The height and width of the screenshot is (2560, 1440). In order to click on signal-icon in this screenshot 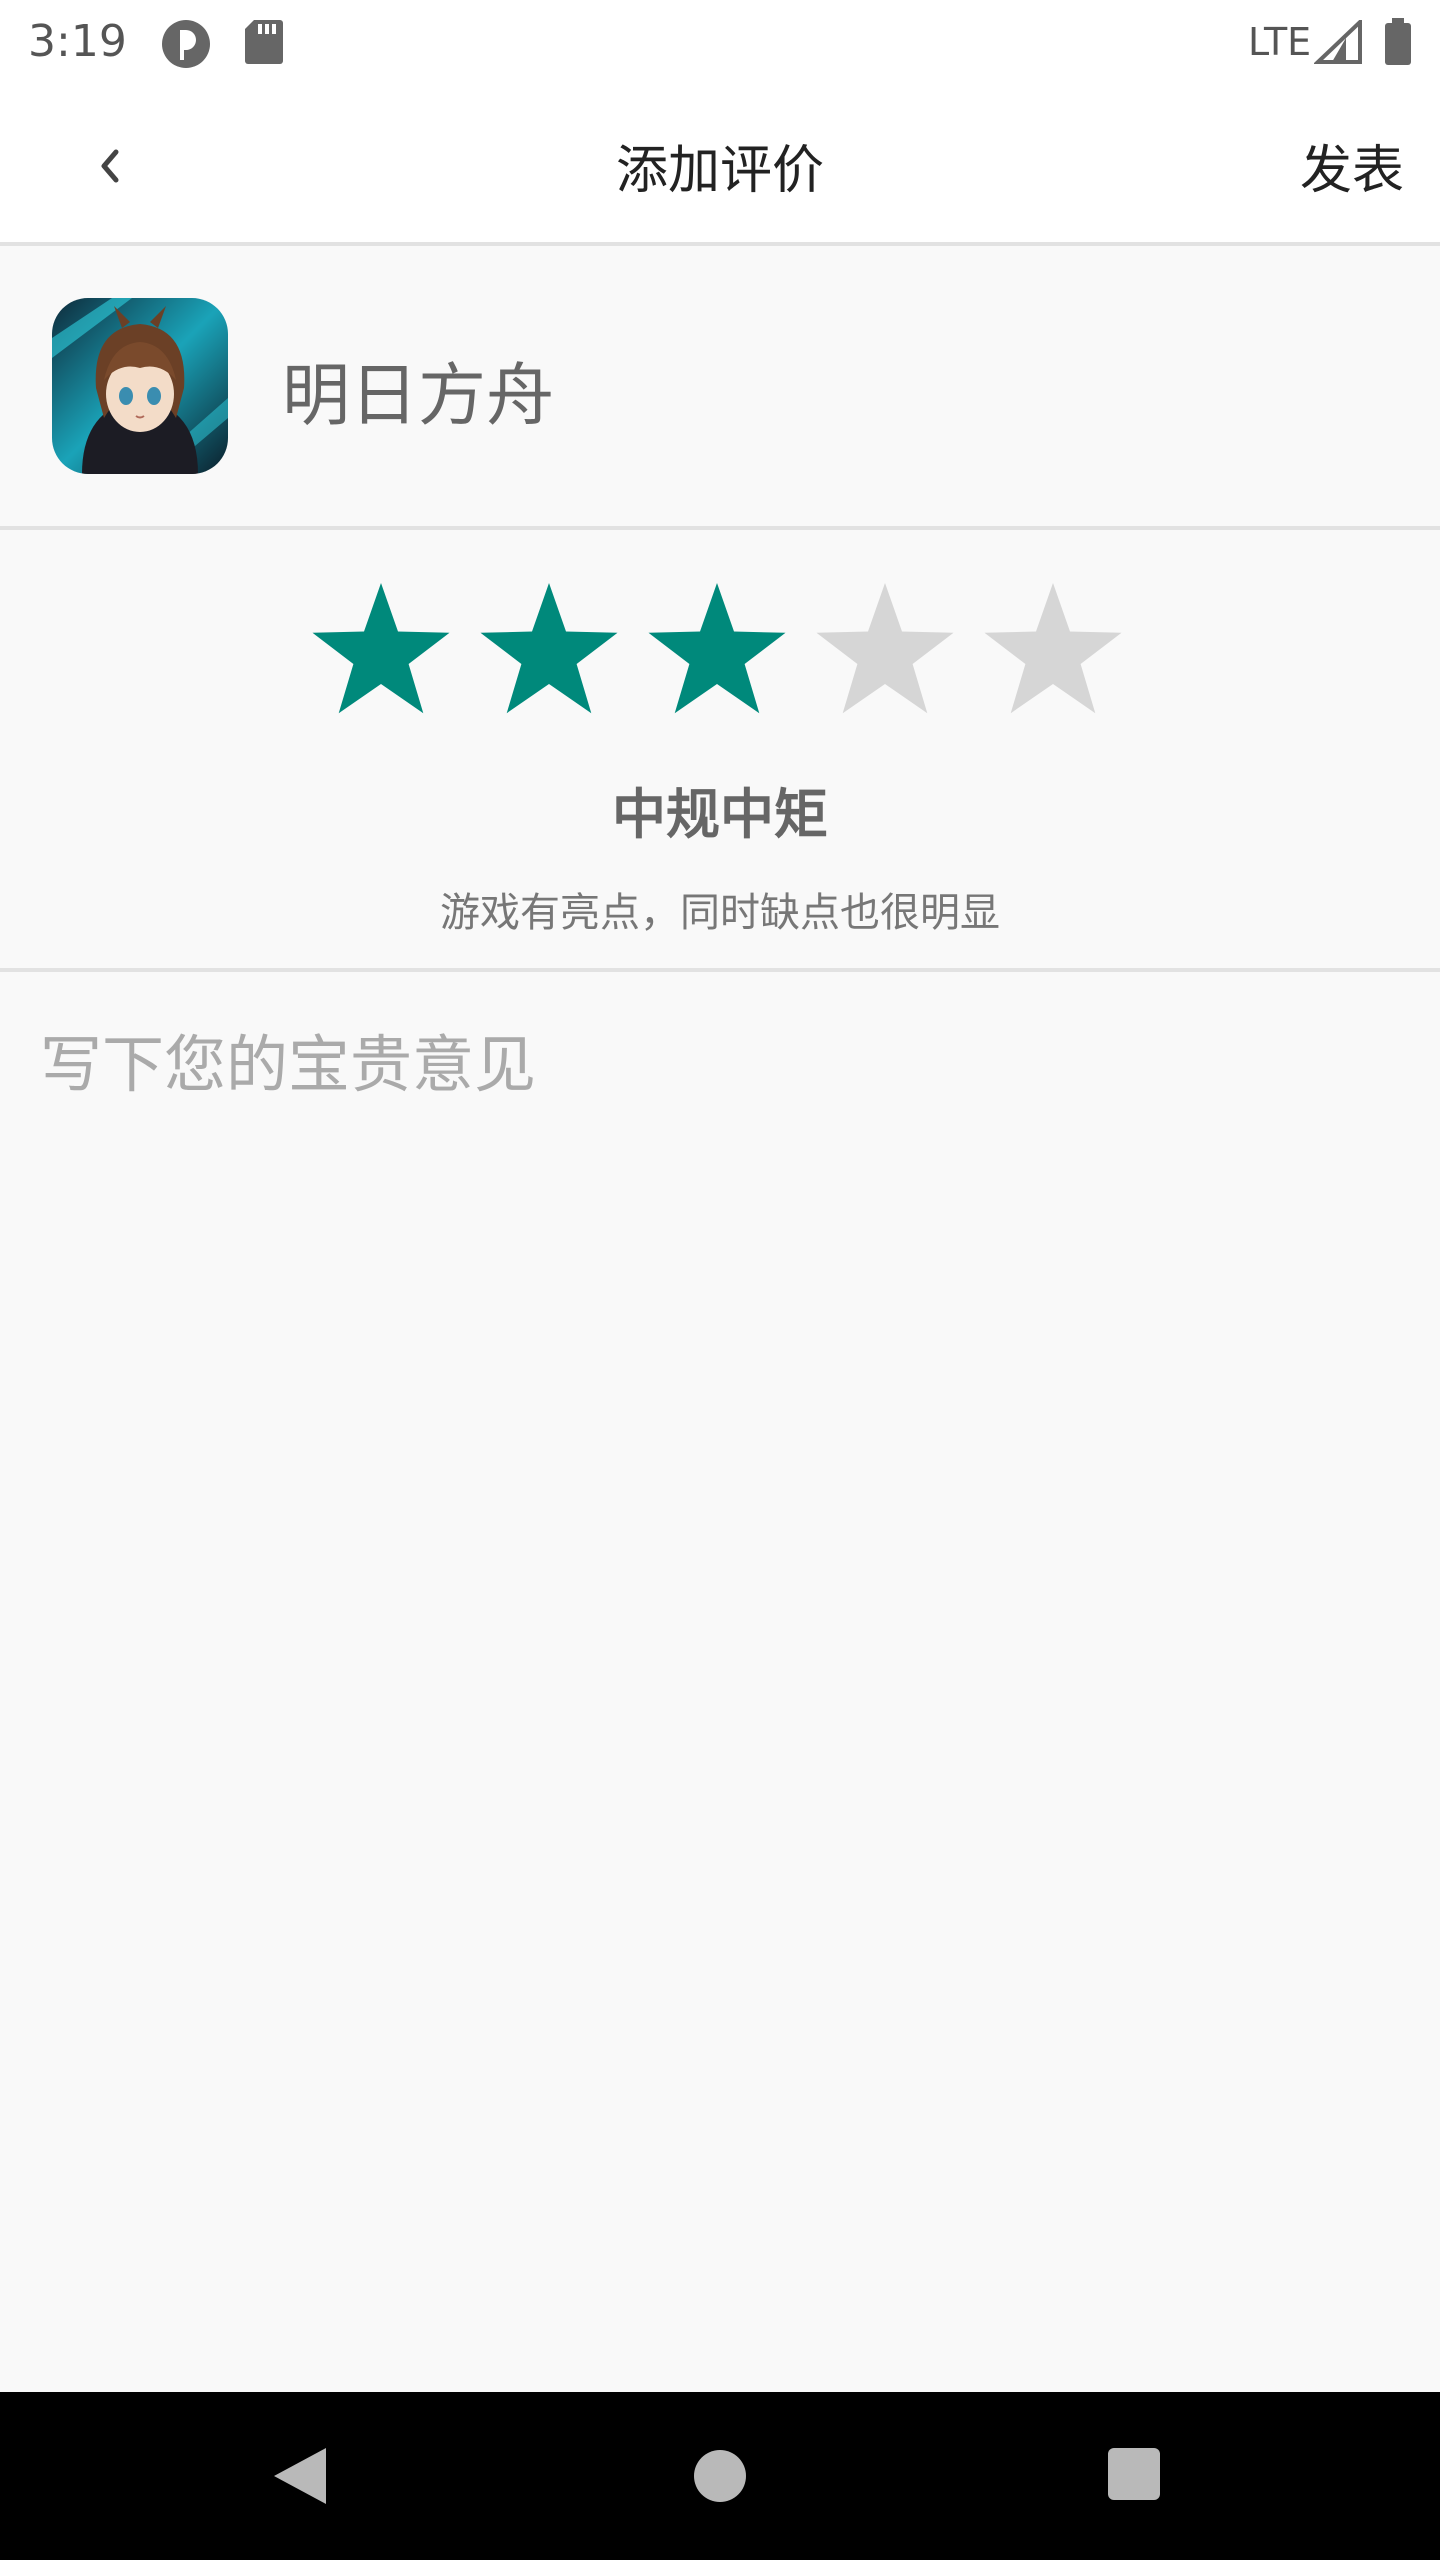, I will do `click(1337, 40)`.